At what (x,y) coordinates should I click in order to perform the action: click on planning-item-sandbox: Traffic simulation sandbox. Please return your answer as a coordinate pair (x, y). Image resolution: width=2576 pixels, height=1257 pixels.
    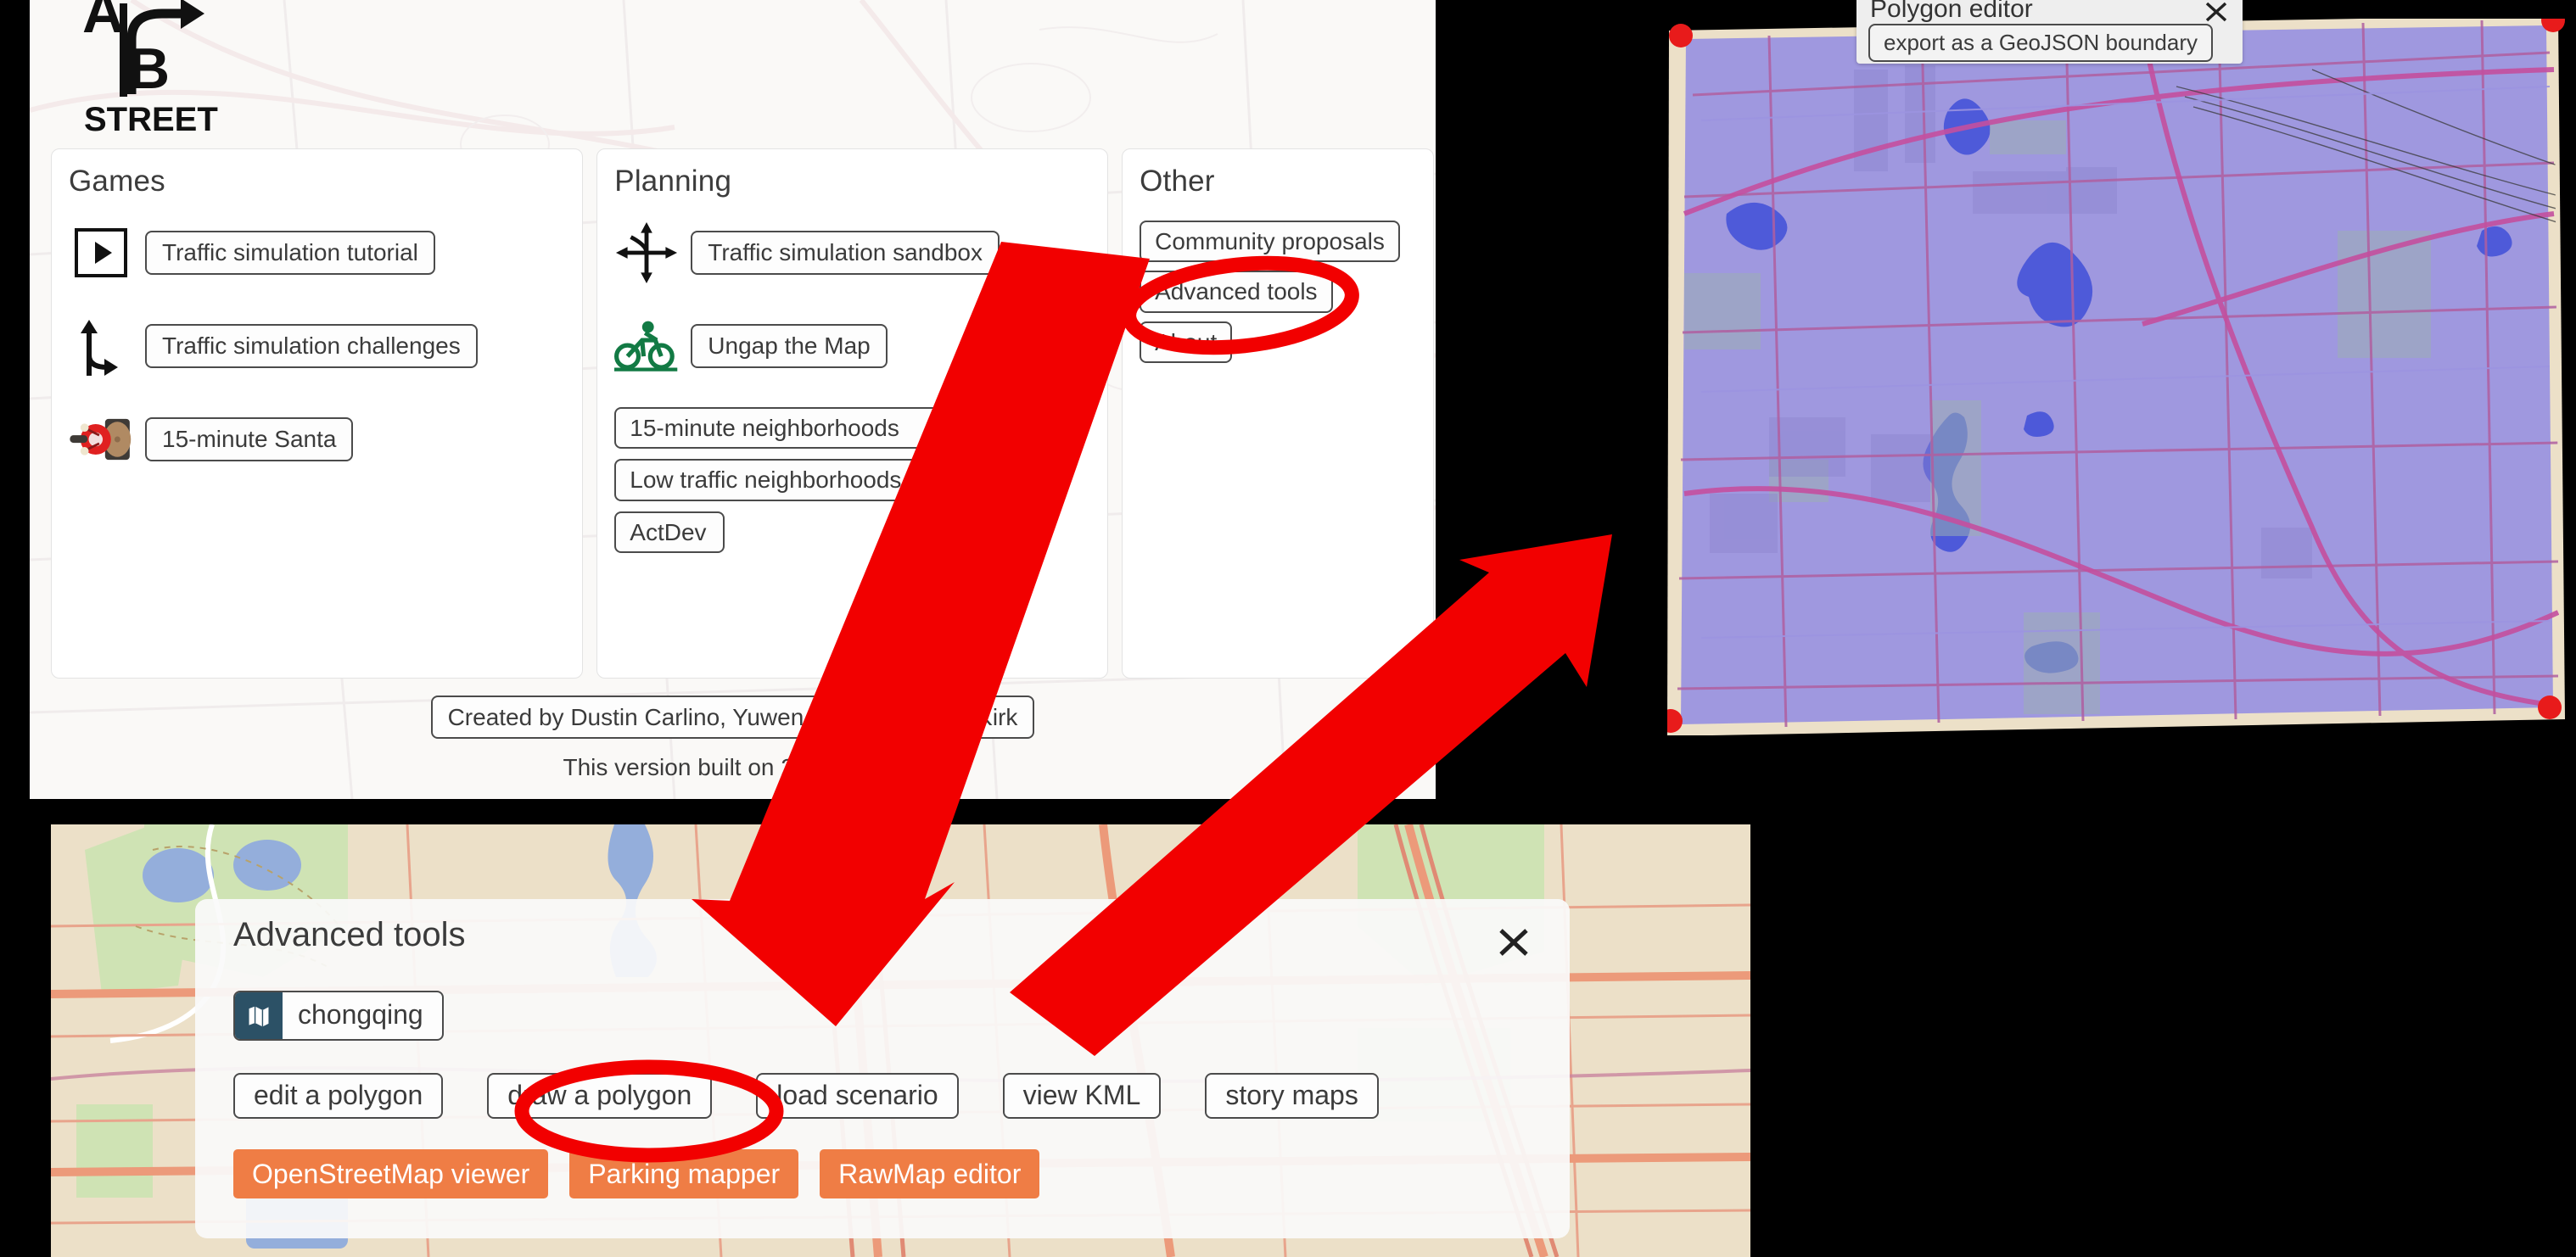
    Looking at the image, I should click on (852, 253).